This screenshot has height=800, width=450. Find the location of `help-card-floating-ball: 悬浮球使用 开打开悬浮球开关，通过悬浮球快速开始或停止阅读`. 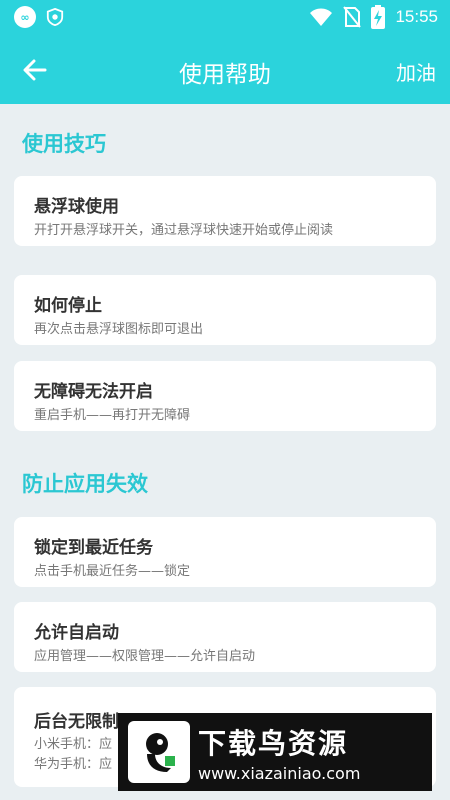

help-card-floating-ball: 悬浮球使用 开打开悬浮球开关，通过悬浮球快速开始或停止阅读 is located at coordinates (225, 211).